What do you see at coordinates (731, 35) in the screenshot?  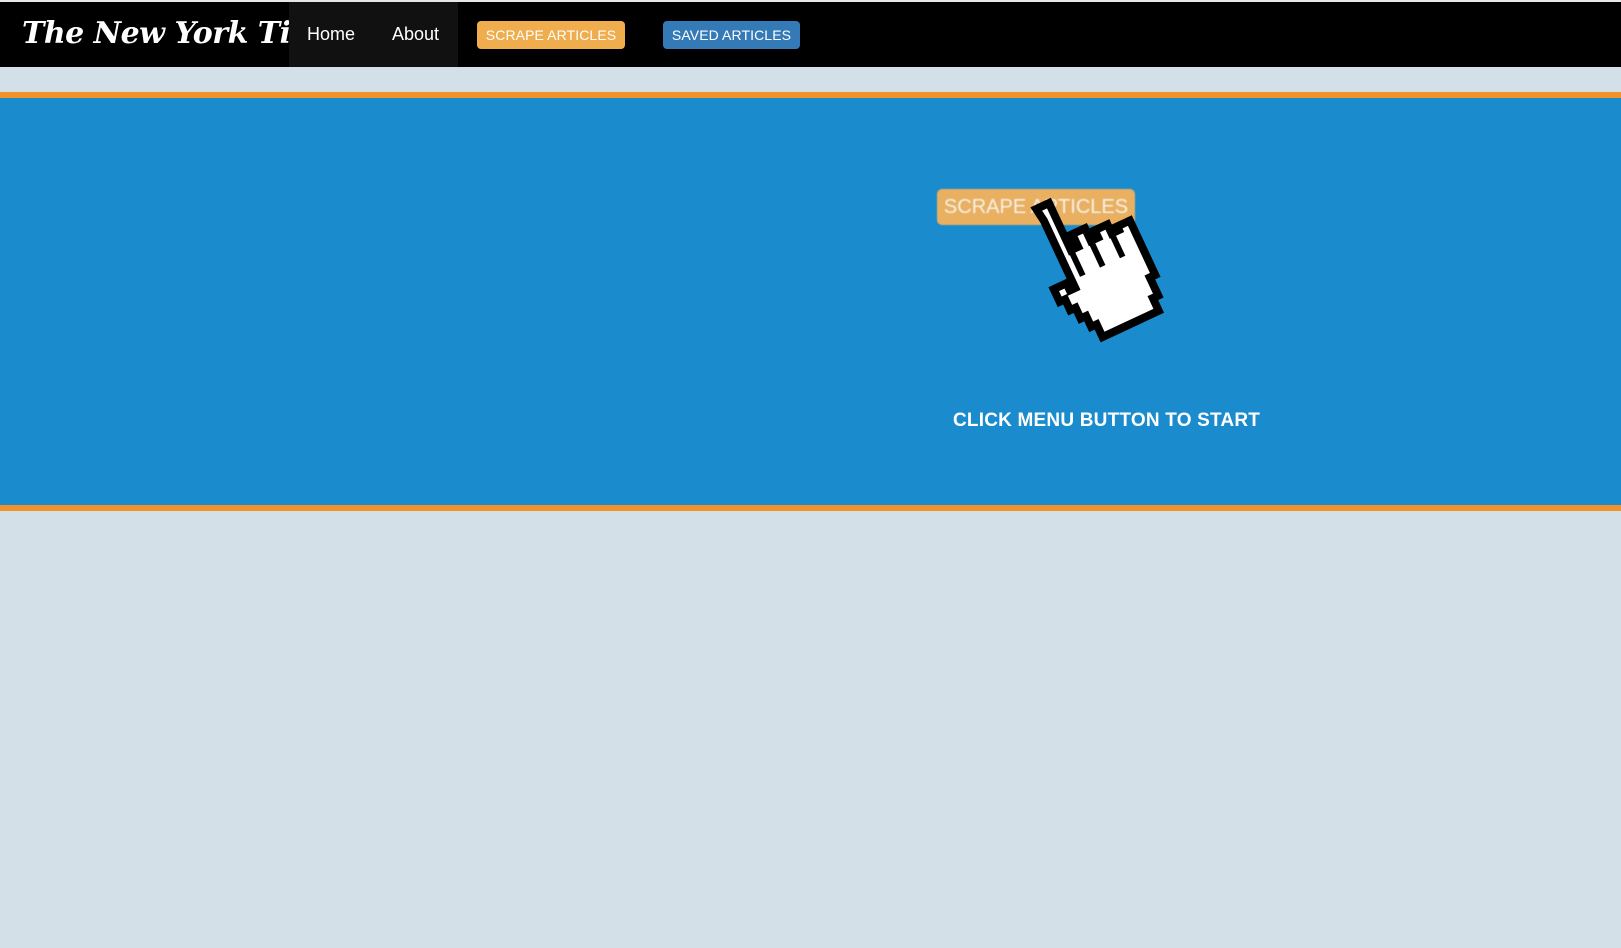 I see `saved-articles-button: SAVED ARTICLES` at bounding box center [731, 35].